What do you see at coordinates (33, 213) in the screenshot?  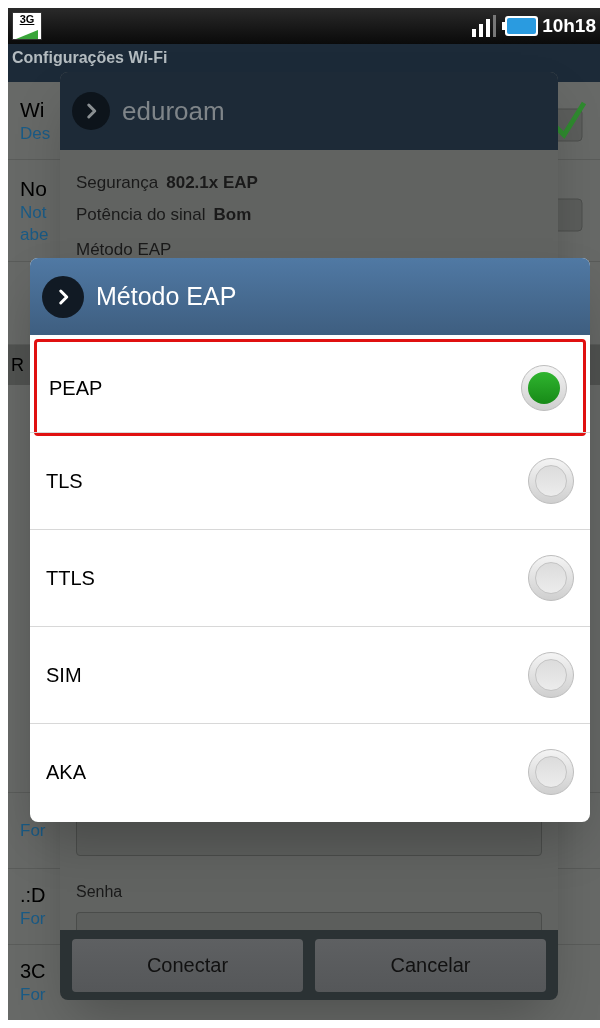 I see `setting-subtitle: Not` at bounding box center [33, 213].